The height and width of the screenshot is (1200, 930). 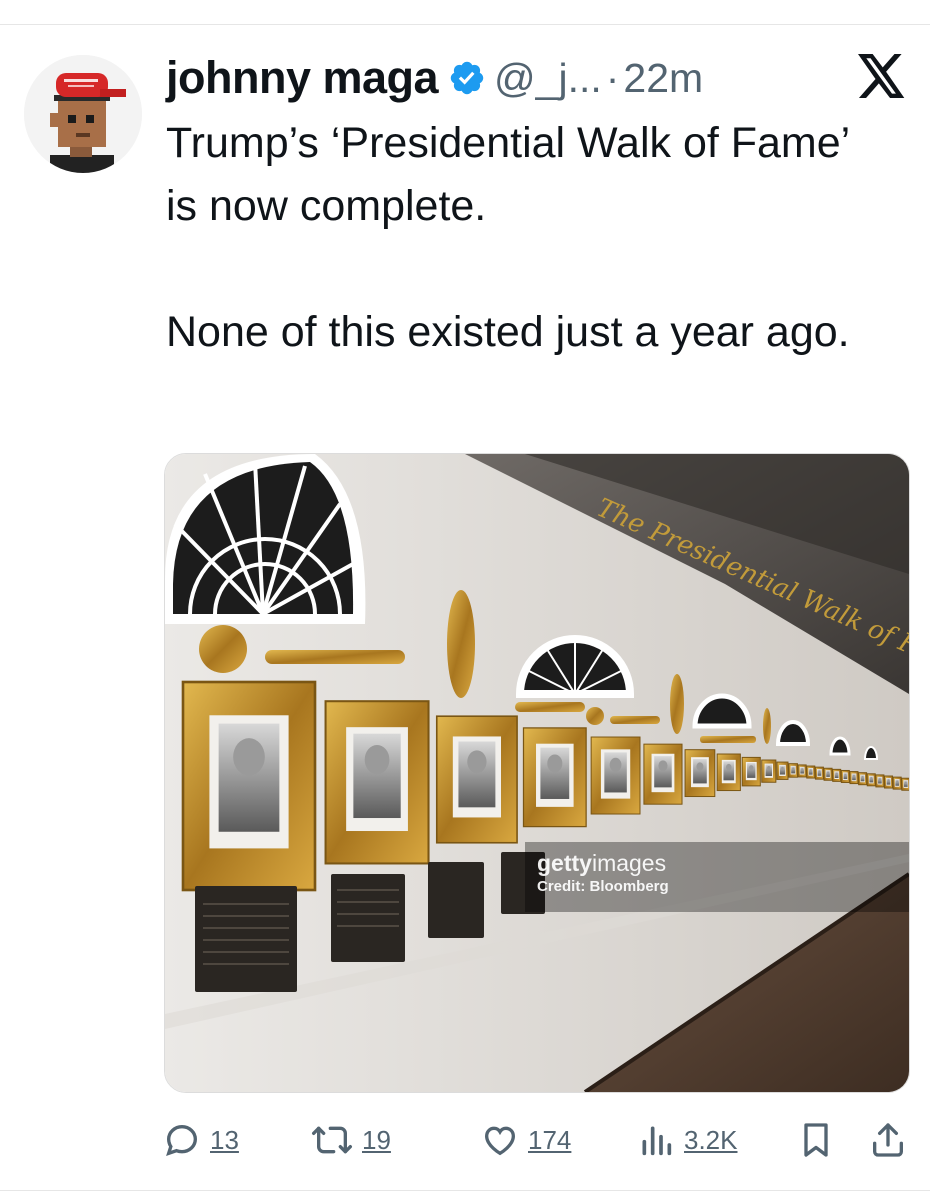 I want to click on like-count: 174, so click(x=550, y=1139).